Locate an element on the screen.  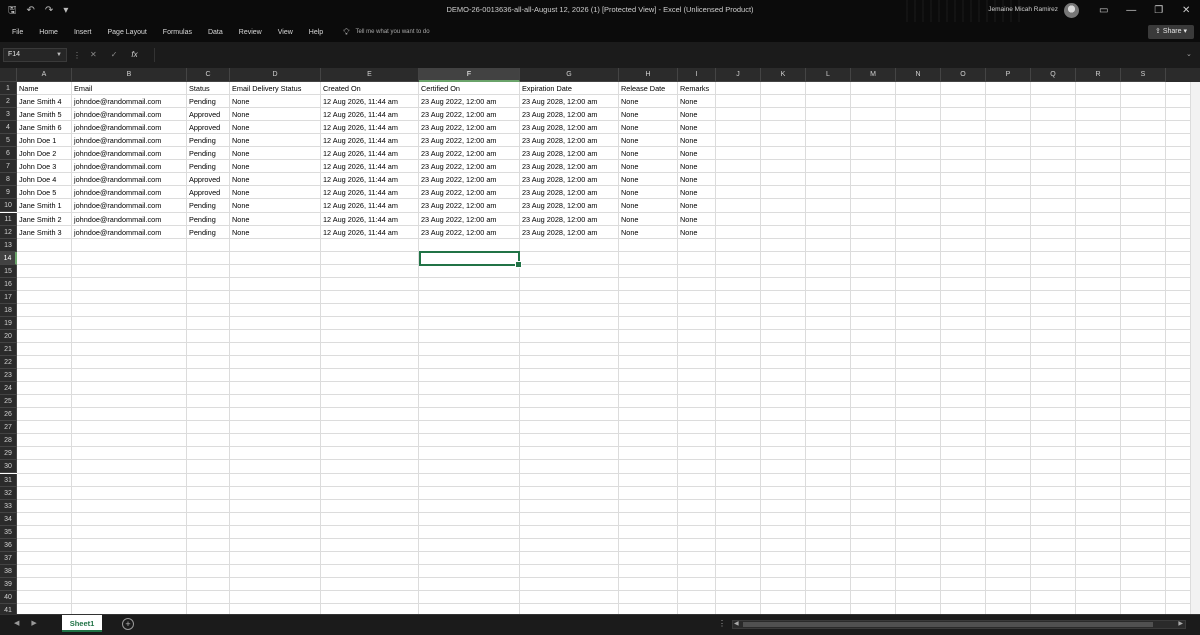
row-header-14: 14 is located at coordinates (8, 258).